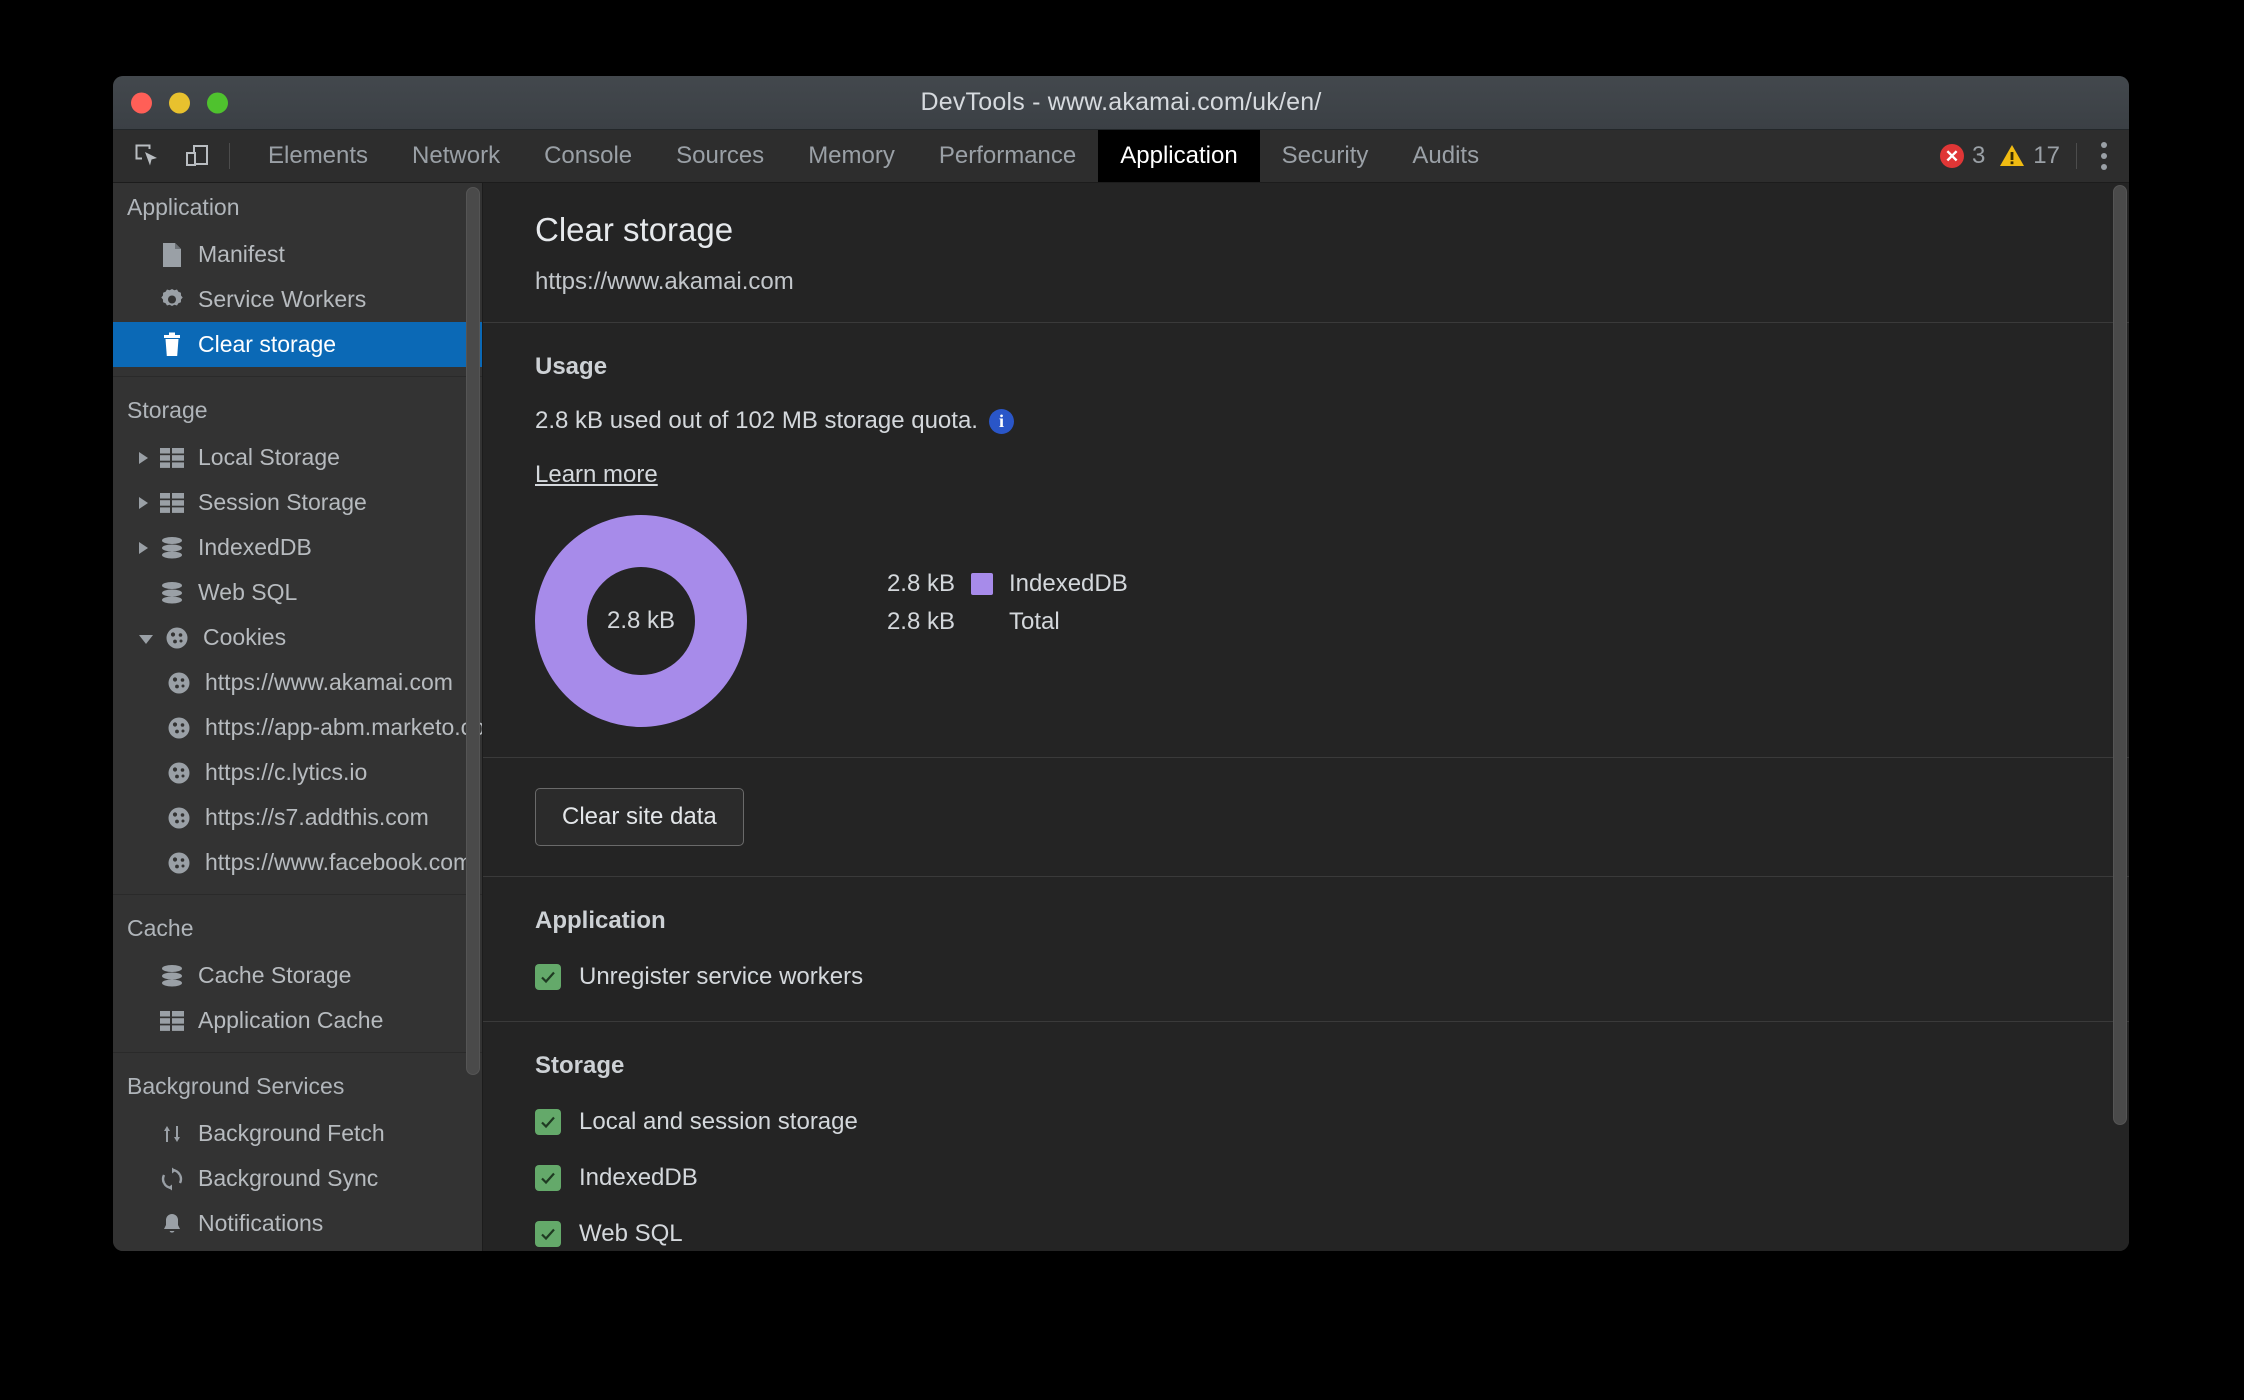 This screenshot has height=1400, width=2244. I want to click on error-badge: ✕ 3, so click(1962, 156).